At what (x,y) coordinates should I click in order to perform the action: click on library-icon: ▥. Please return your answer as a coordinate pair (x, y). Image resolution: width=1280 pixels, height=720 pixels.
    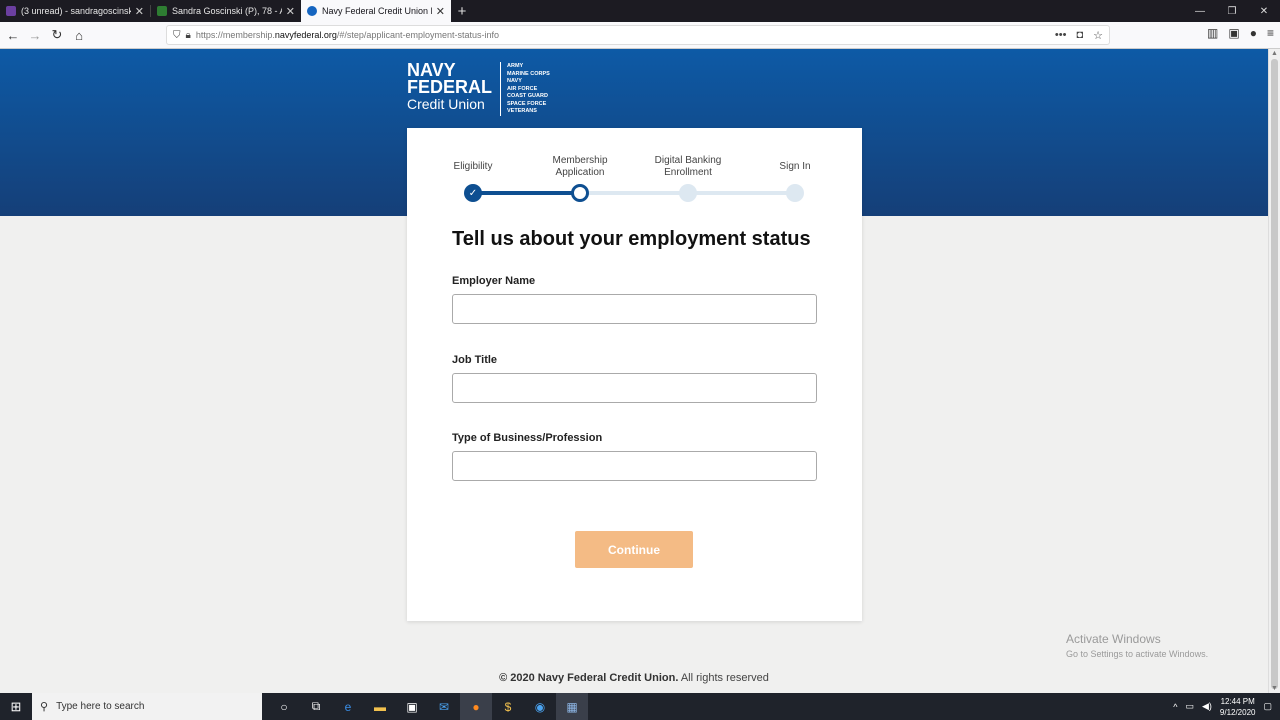
    Looking at the image, I should click on (1212, 33).